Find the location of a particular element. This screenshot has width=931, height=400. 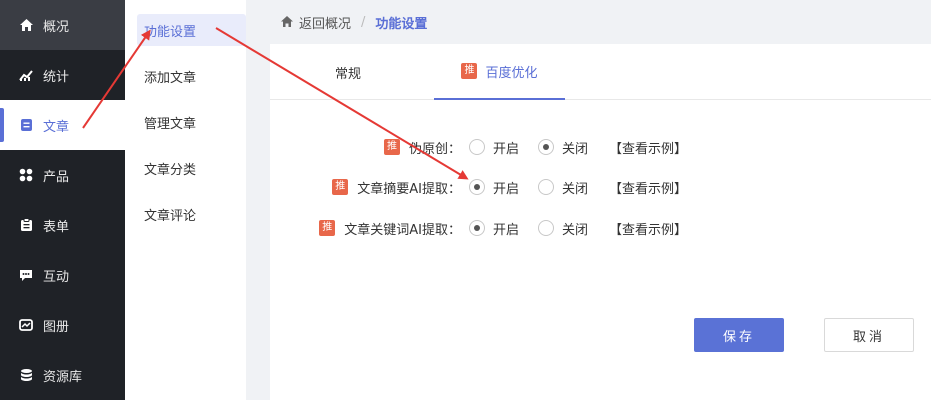

breadcrumb-back-link: 返回概况 is located at coordinates (325, 22).